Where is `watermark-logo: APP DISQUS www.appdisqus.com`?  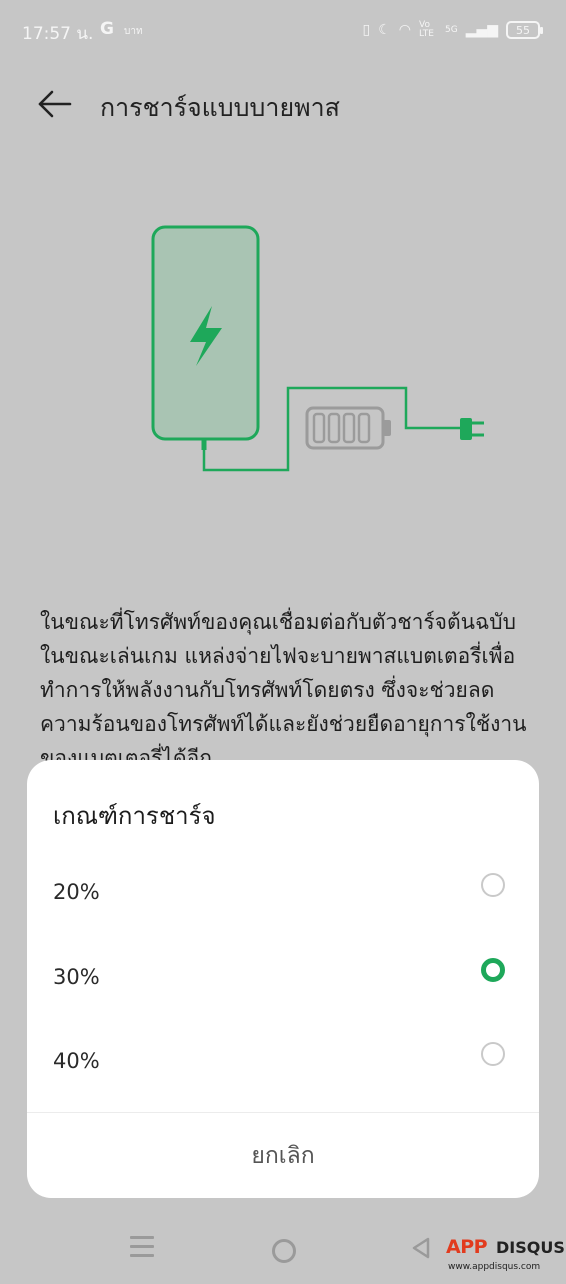 watermark-logo: APP DISQUS www.appdisqus.com is located at coordinates (488, 1256).